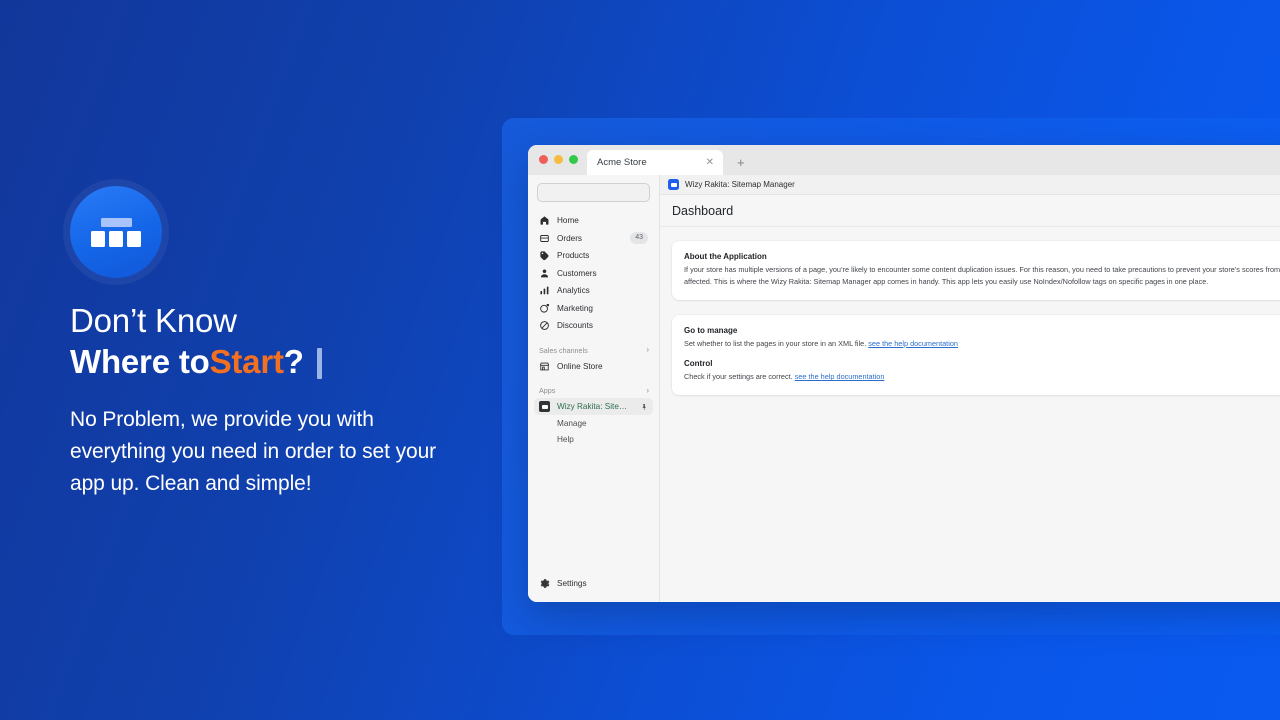 The height and width of the screenshot is (720, 1280). I want to click on app-topbar: Wizy Rakita: Sitemap Manager, so click(970, 185).